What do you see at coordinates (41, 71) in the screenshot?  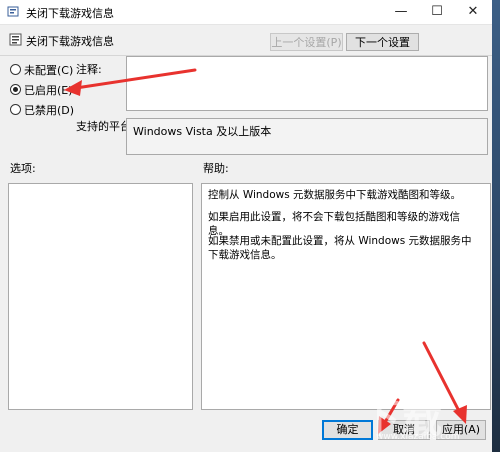 I see `radio-not-configured: 未配置(C)` at bounding box center [41, 71].